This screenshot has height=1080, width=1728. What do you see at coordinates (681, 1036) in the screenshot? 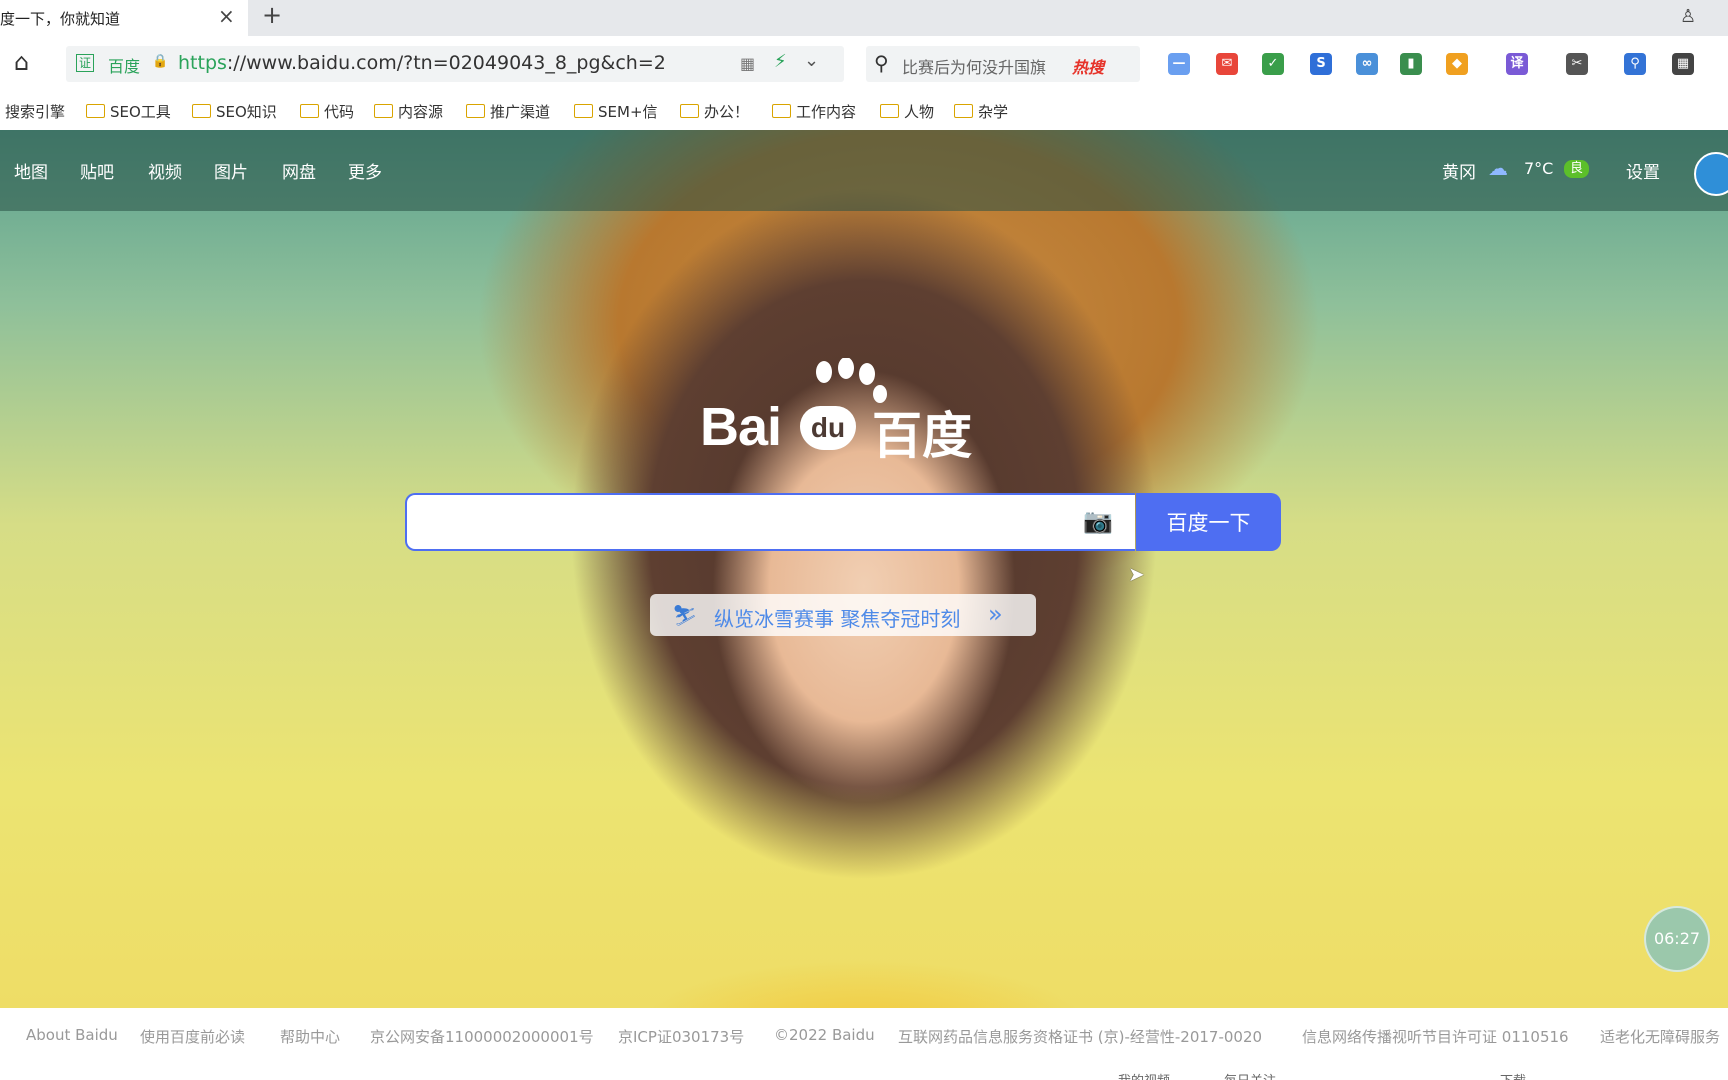
I see `footer-link: 京ICP证030173号` at bounding box center [681, 1036].